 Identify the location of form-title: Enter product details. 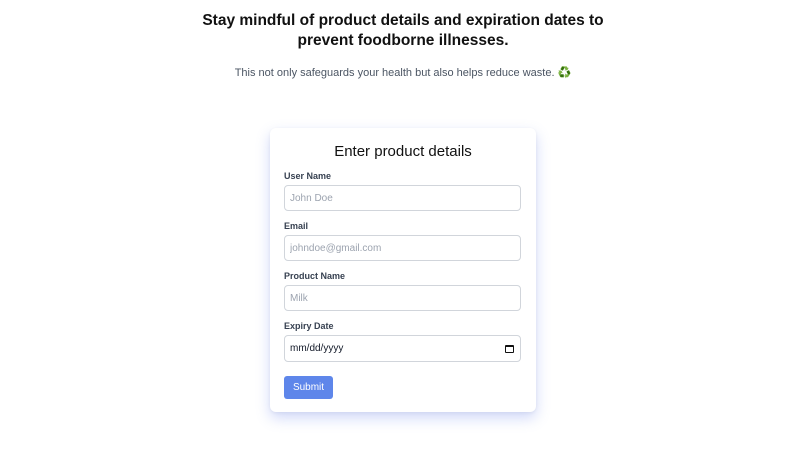
(403, 151).